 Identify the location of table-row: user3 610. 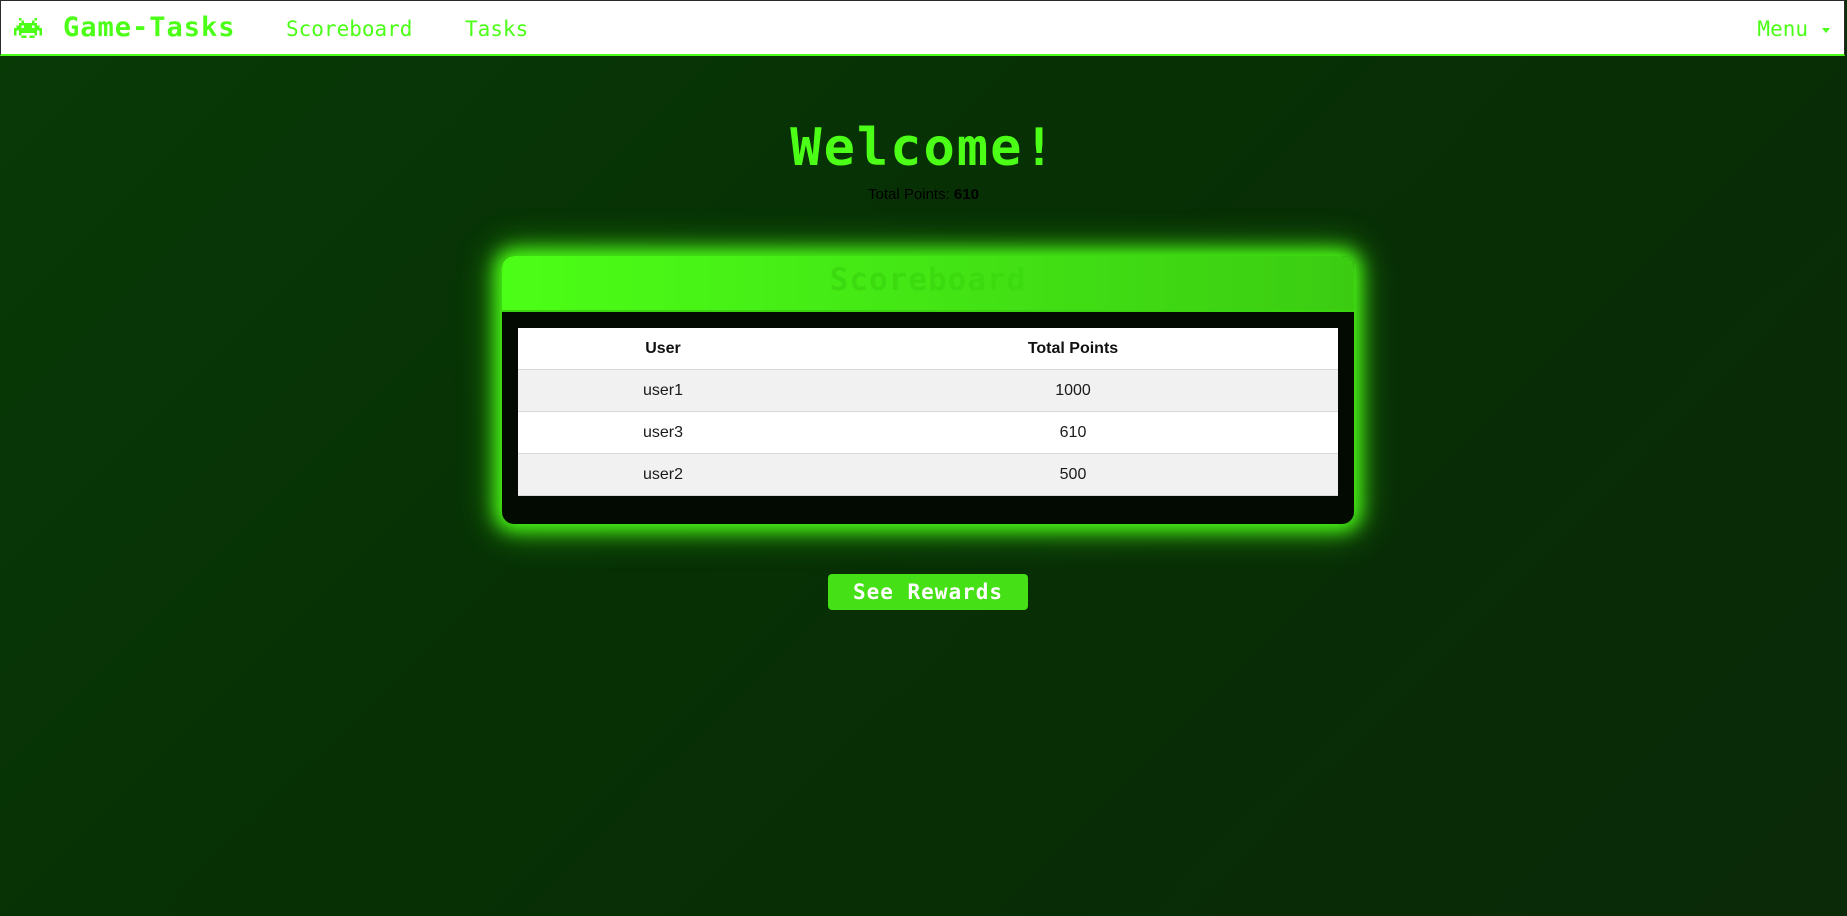
(928, 432).